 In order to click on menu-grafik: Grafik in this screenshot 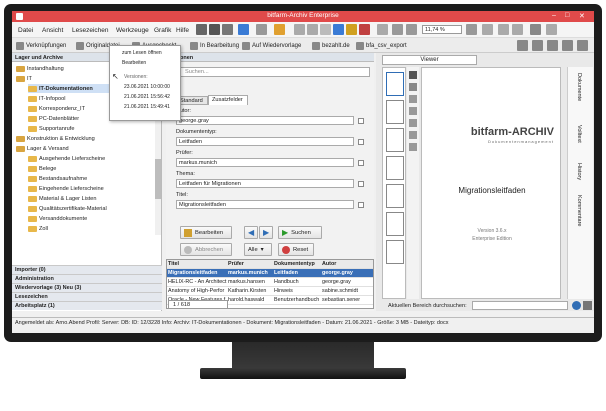, I will do `click(162, 30)`.